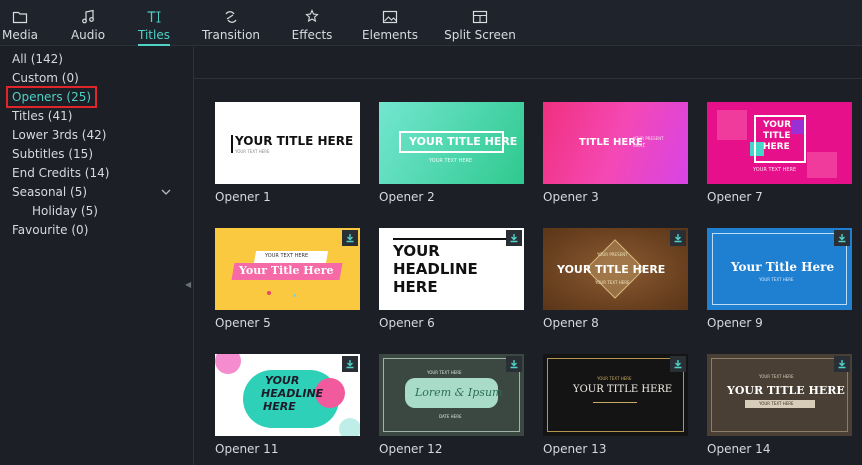 Image resolution: width=862 pixels, height=465 pixels. I want to click on tab-transition: Transition, so click(231, 23).